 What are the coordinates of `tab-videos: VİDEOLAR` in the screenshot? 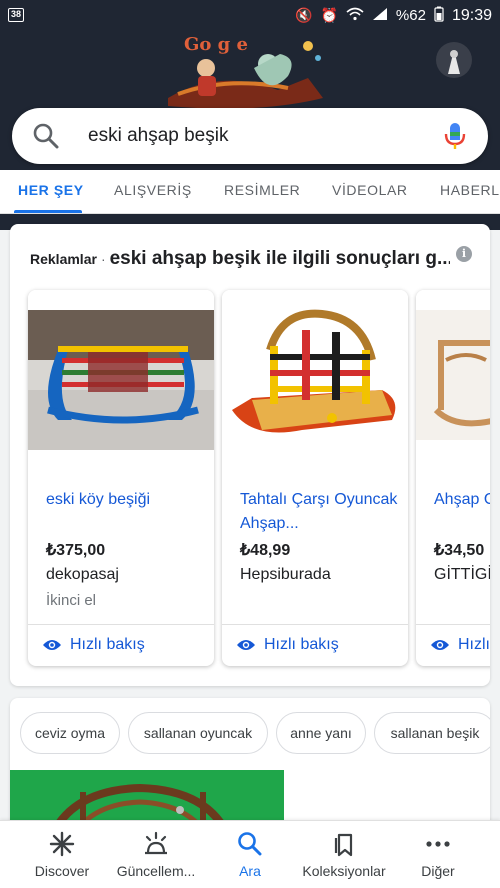 It's located at (370, 190).